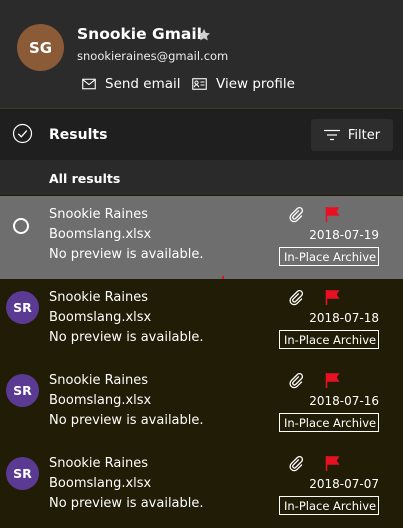 Image resolution: width=403 pixels, height=528 pixels. I want to click on filter-lines-icon, so click(331, 135).